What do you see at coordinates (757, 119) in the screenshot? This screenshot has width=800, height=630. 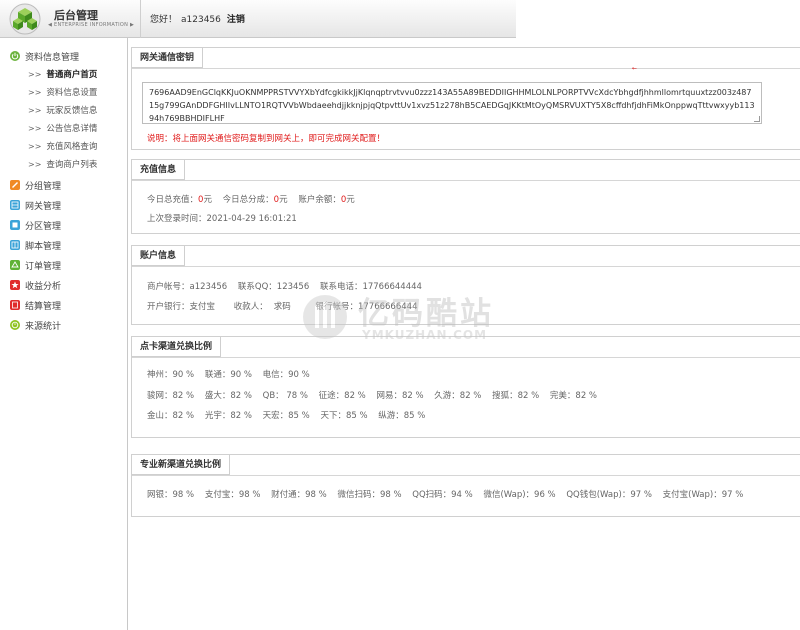 I see `resize-handle-icon` at bounding box center [757, 119].